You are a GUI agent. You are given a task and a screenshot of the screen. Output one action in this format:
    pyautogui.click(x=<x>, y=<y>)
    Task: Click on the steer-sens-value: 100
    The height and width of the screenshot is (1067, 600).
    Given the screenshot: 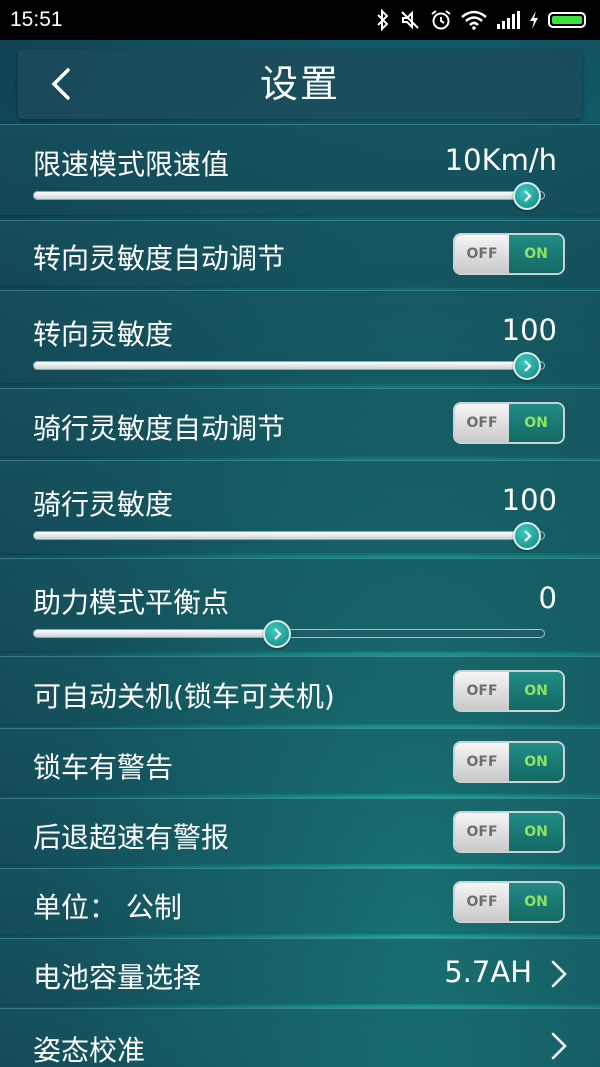 What is the action you would take?
    pyautogui.click(x=529, y=330)
    